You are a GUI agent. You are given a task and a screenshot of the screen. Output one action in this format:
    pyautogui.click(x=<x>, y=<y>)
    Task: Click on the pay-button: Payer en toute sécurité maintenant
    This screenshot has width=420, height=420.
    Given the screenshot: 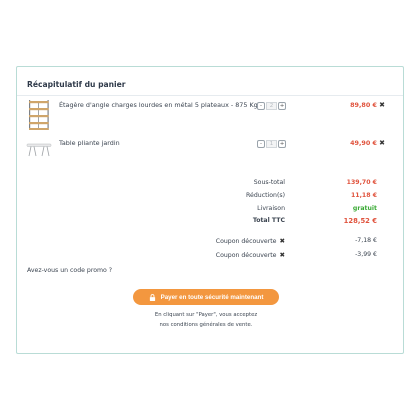 What is the action you would take?
    pyautogui.click(x=206, y=297)
    